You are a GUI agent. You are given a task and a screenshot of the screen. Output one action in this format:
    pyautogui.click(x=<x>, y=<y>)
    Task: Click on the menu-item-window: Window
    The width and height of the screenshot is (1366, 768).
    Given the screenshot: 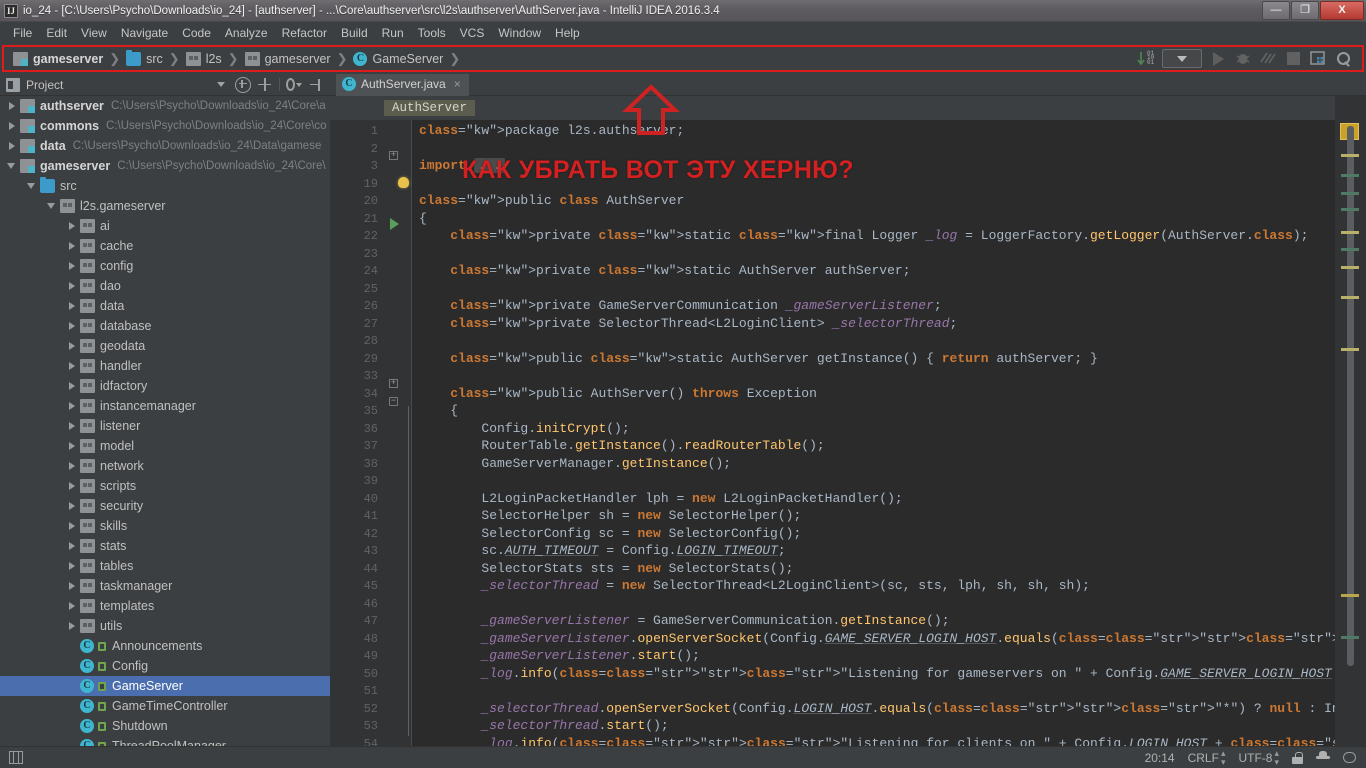 What is the action you would take?
    pyautogui.click(x=519, y=33)
    